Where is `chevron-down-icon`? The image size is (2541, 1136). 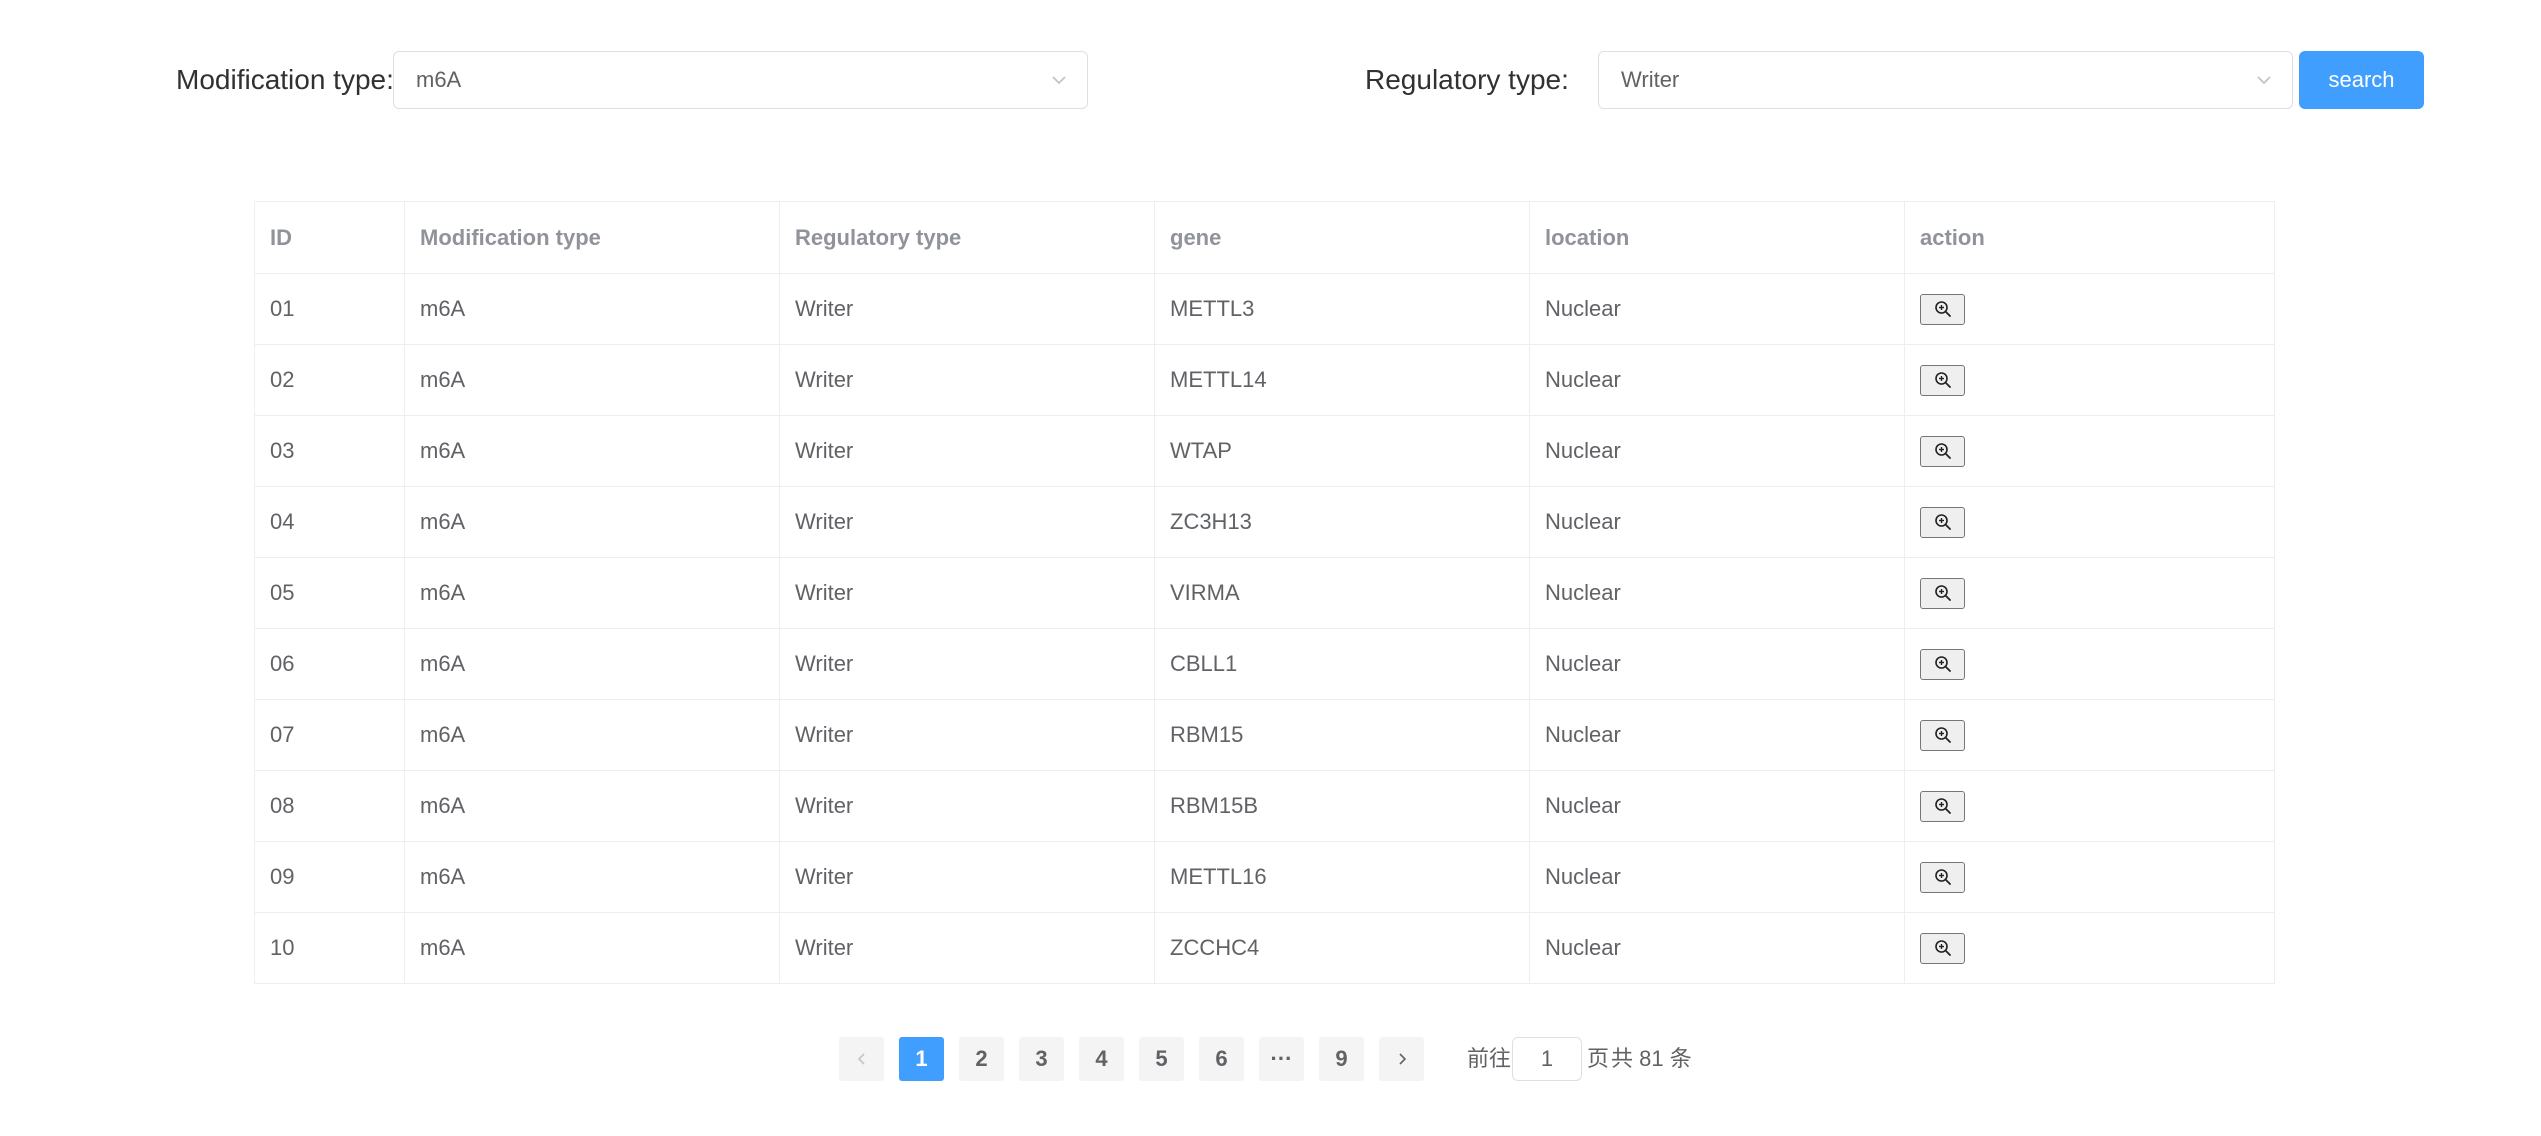
chevron-down-icon is located at coordinates (2264, 80).